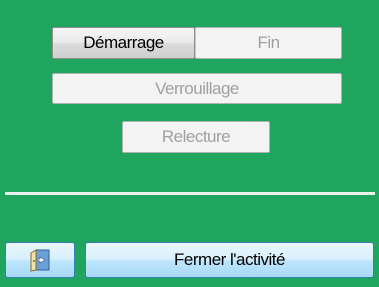  Describe the element at coordinates (190, 193) in the screenshot. I see `separator-line` at that location.